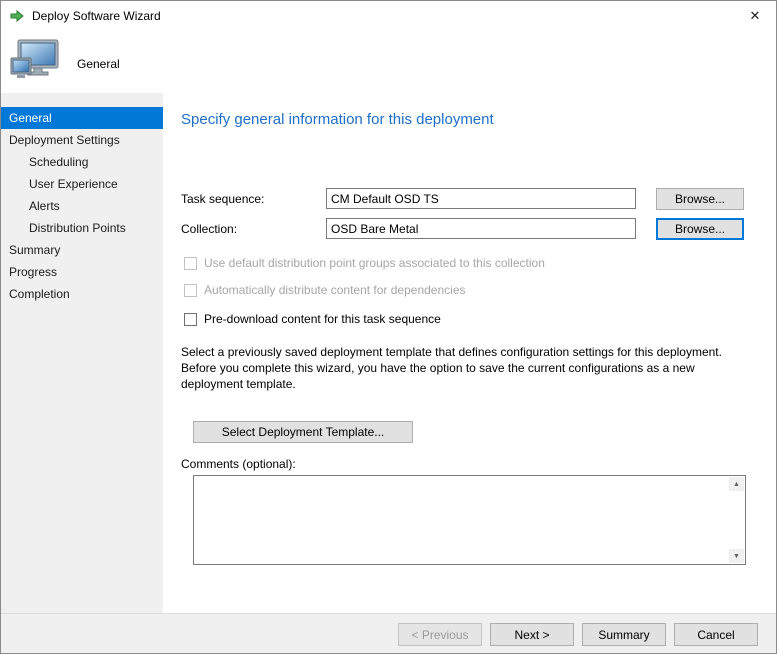 The image size is (777, 654). Describe the element at coordinates (532, 634) in the screenshot. I see `next-button: Next >` at that location.